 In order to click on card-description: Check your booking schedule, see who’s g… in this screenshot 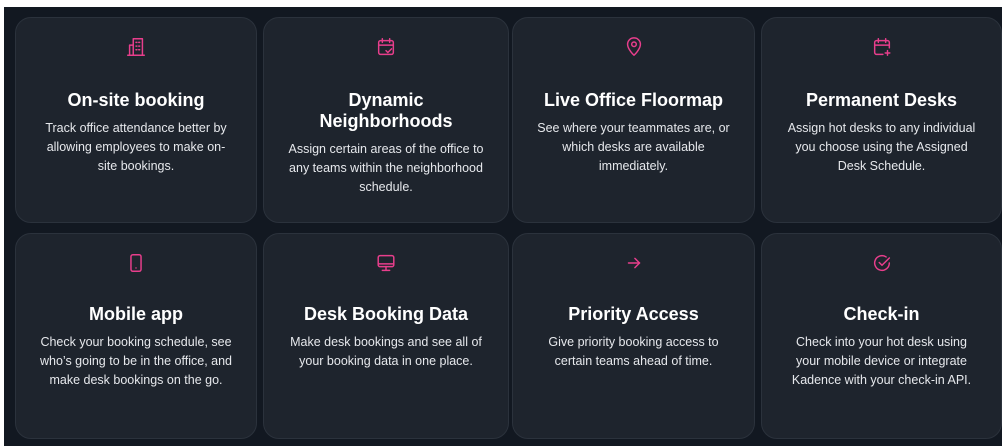, I will do `click(136, 361)`.